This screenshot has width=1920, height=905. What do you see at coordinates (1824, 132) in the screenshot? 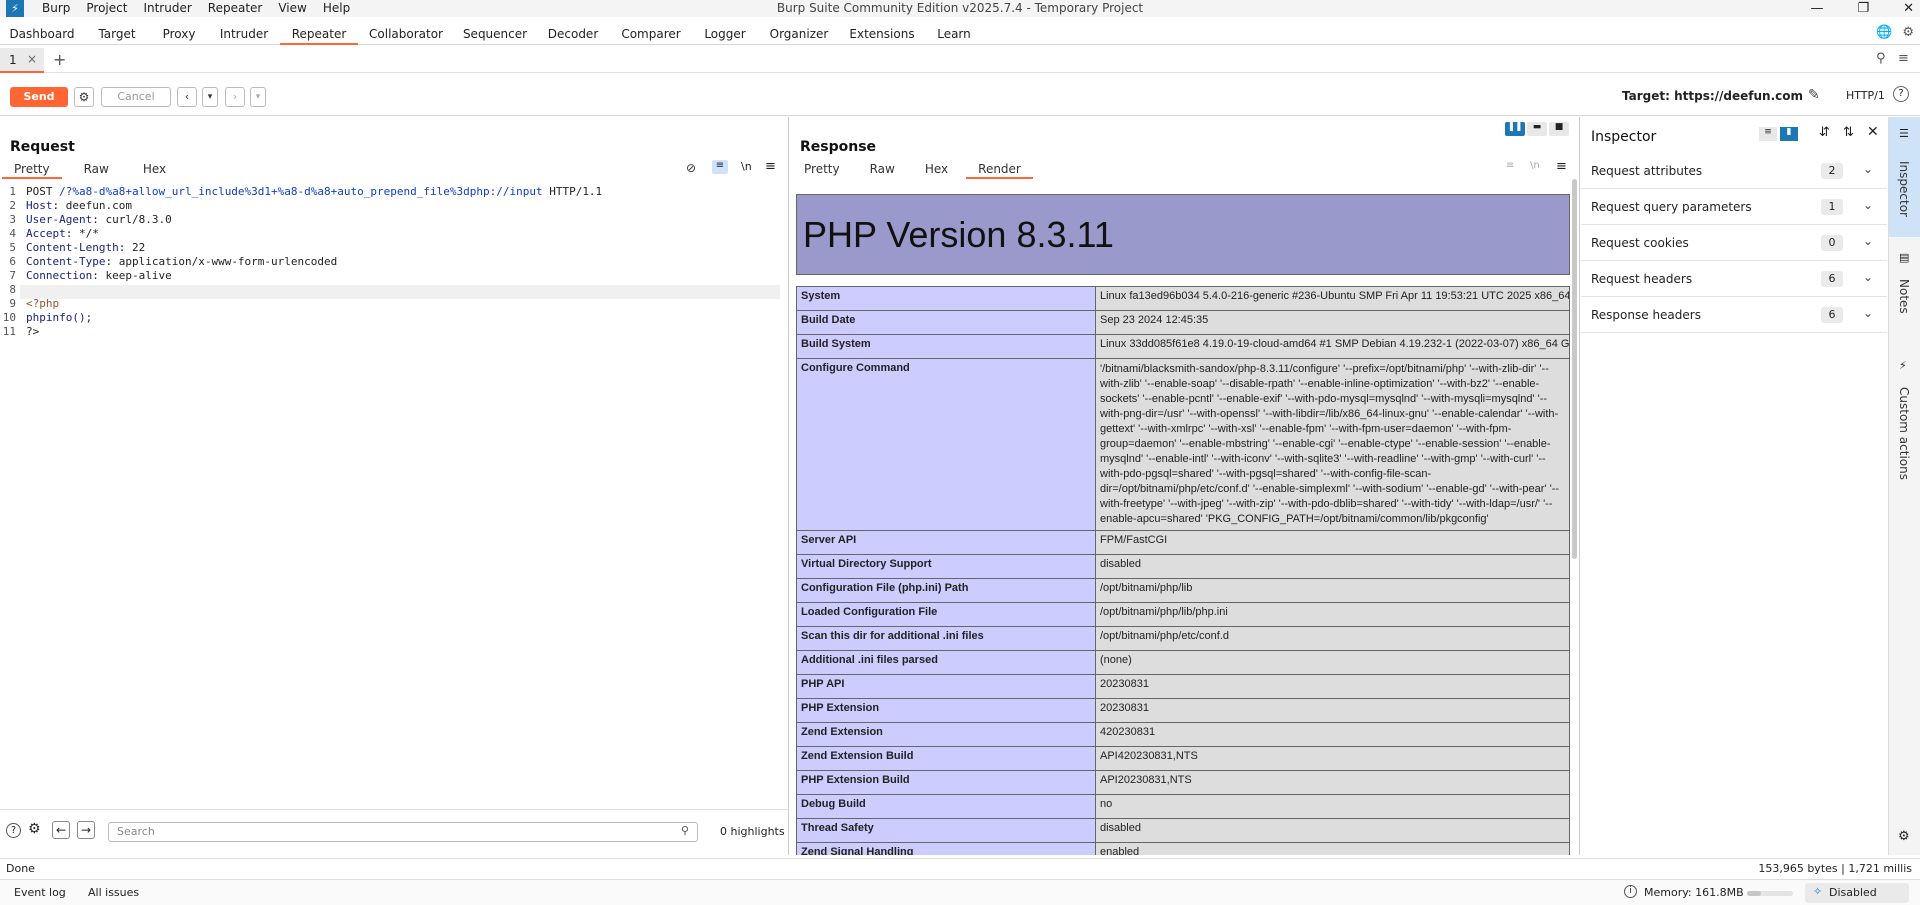
I see `expand-all-icon: ⇵` at bounding box center [1824, 132].